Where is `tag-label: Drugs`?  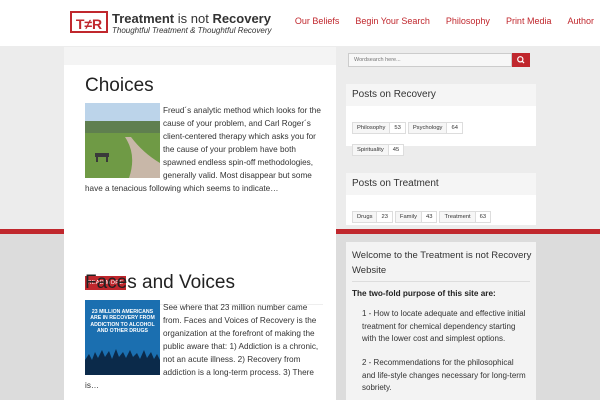 tag-label: Drugs is located at coordinates (365, 217).